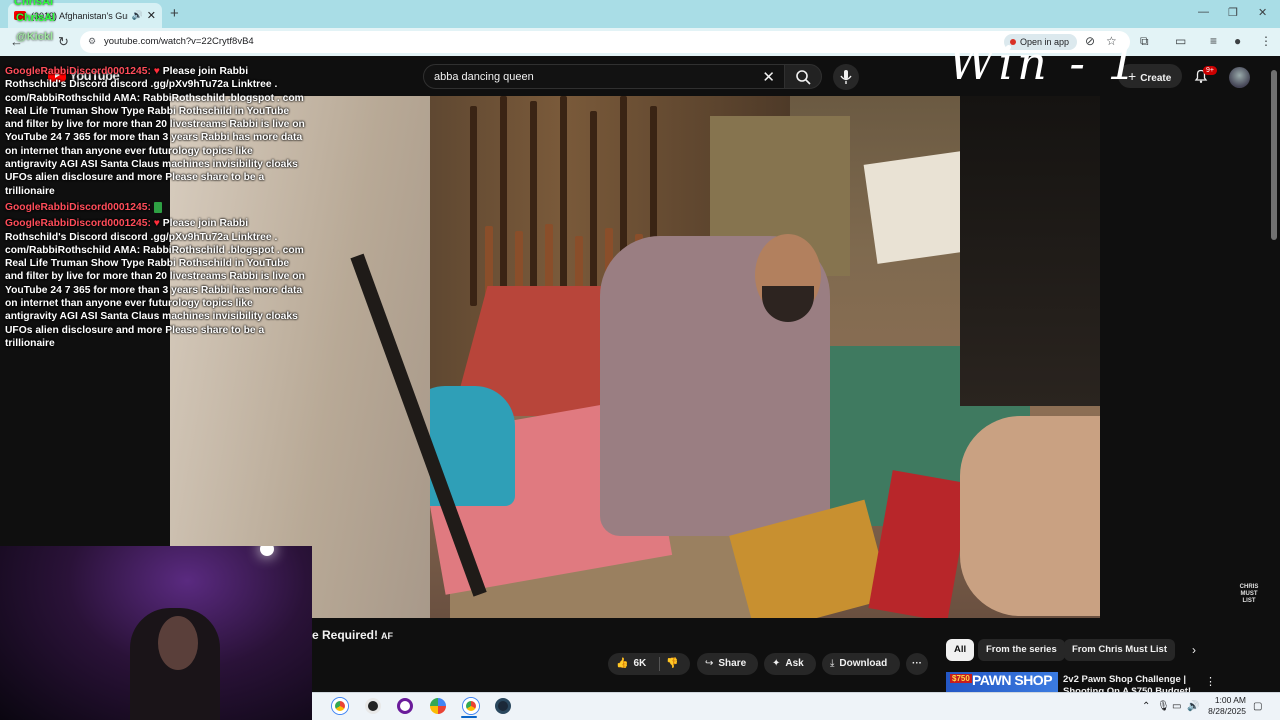 The width and height of the screenshot is (1280, 720). I want to click on search-button, so click(803, 76).